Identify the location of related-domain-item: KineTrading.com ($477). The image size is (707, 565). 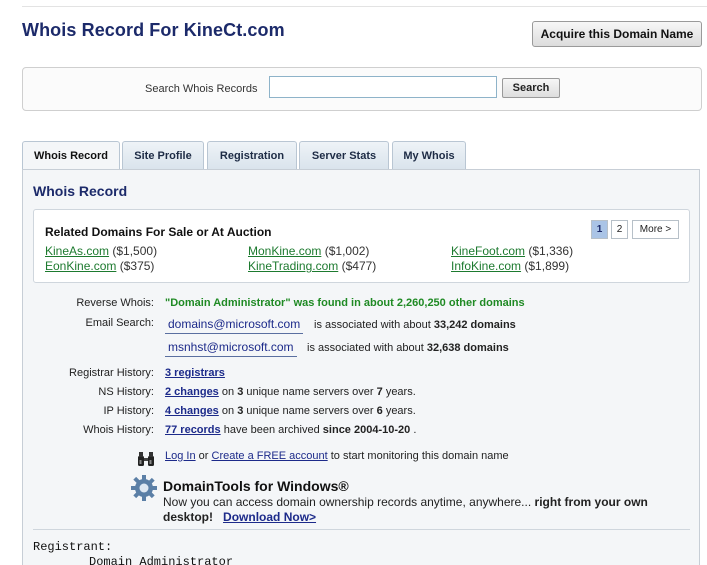
(312, 266).